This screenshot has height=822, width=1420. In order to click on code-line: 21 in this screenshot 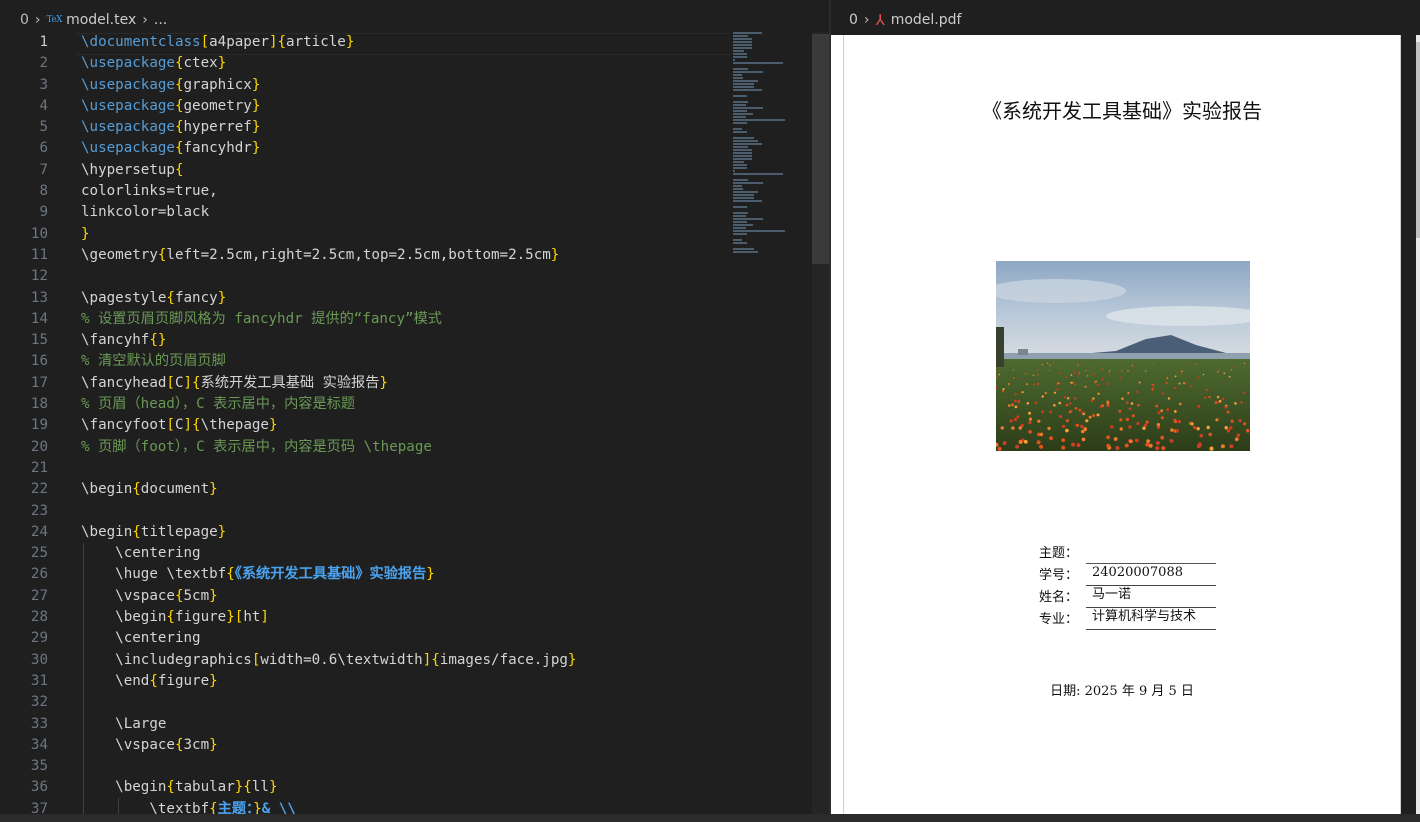, I will do `click(406, 468)`.